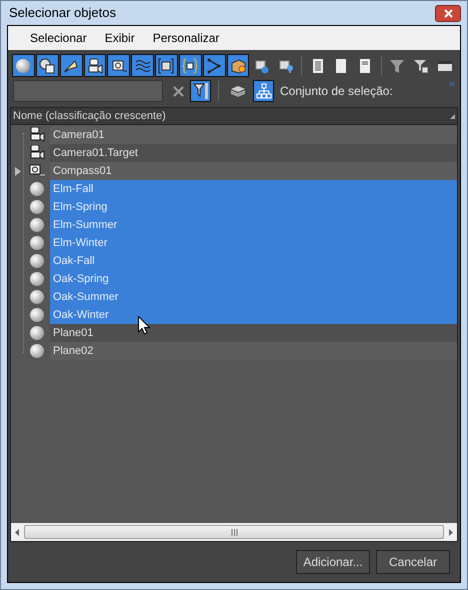 The height and width of the screenshot is (590, 468). I want to click on object-list-row: Oak-Spring, so click(253, 279).